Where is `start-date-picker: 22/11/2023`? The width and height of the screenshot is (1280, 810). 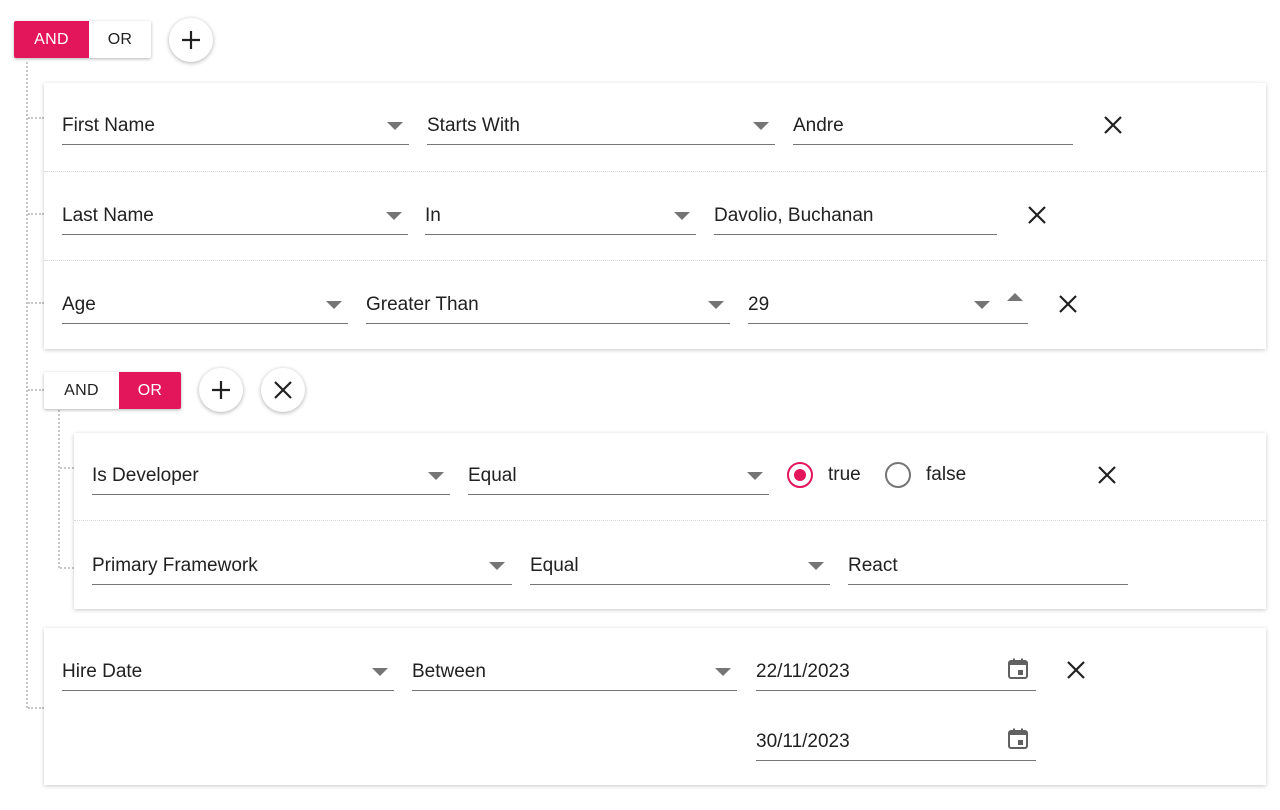 start-date-picker: 22/11/2023 is located at coordinates (896, 674).